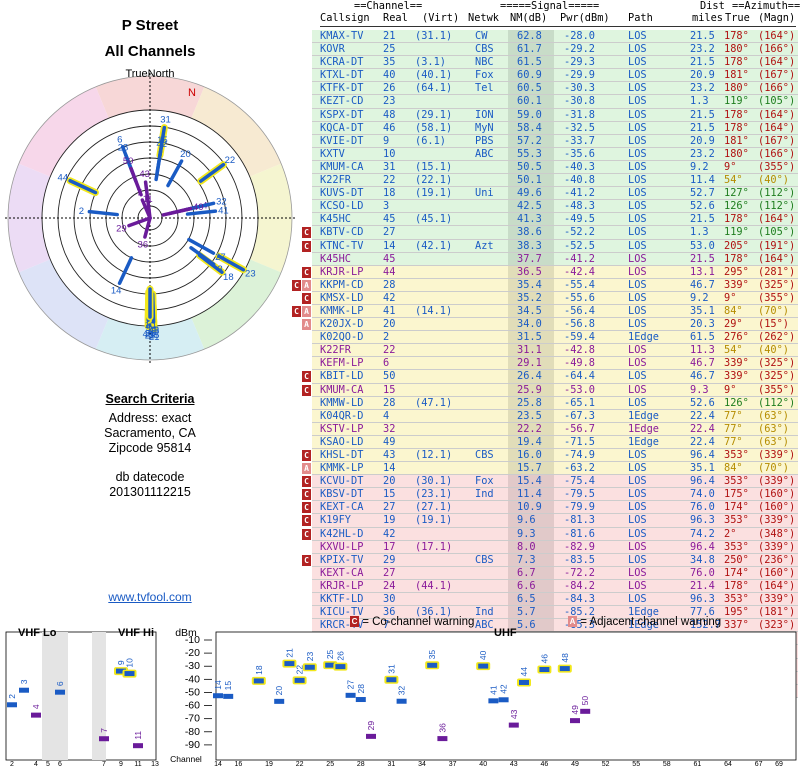  I want to click on cell-call: KEXT-CA, so click(342, 507).